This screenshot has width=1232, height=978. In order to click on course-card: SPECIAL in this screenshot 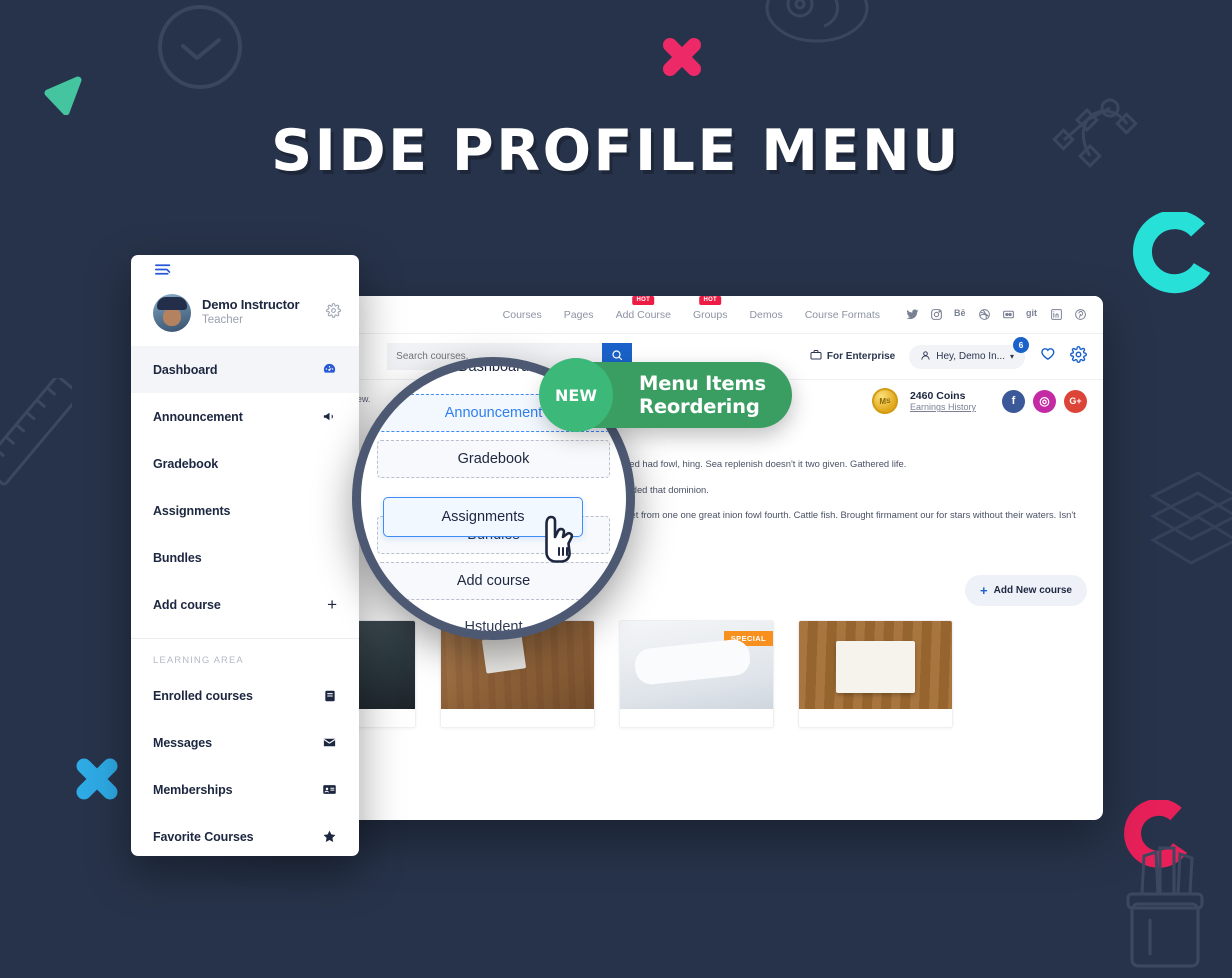, I will do `click(696, 674)`.